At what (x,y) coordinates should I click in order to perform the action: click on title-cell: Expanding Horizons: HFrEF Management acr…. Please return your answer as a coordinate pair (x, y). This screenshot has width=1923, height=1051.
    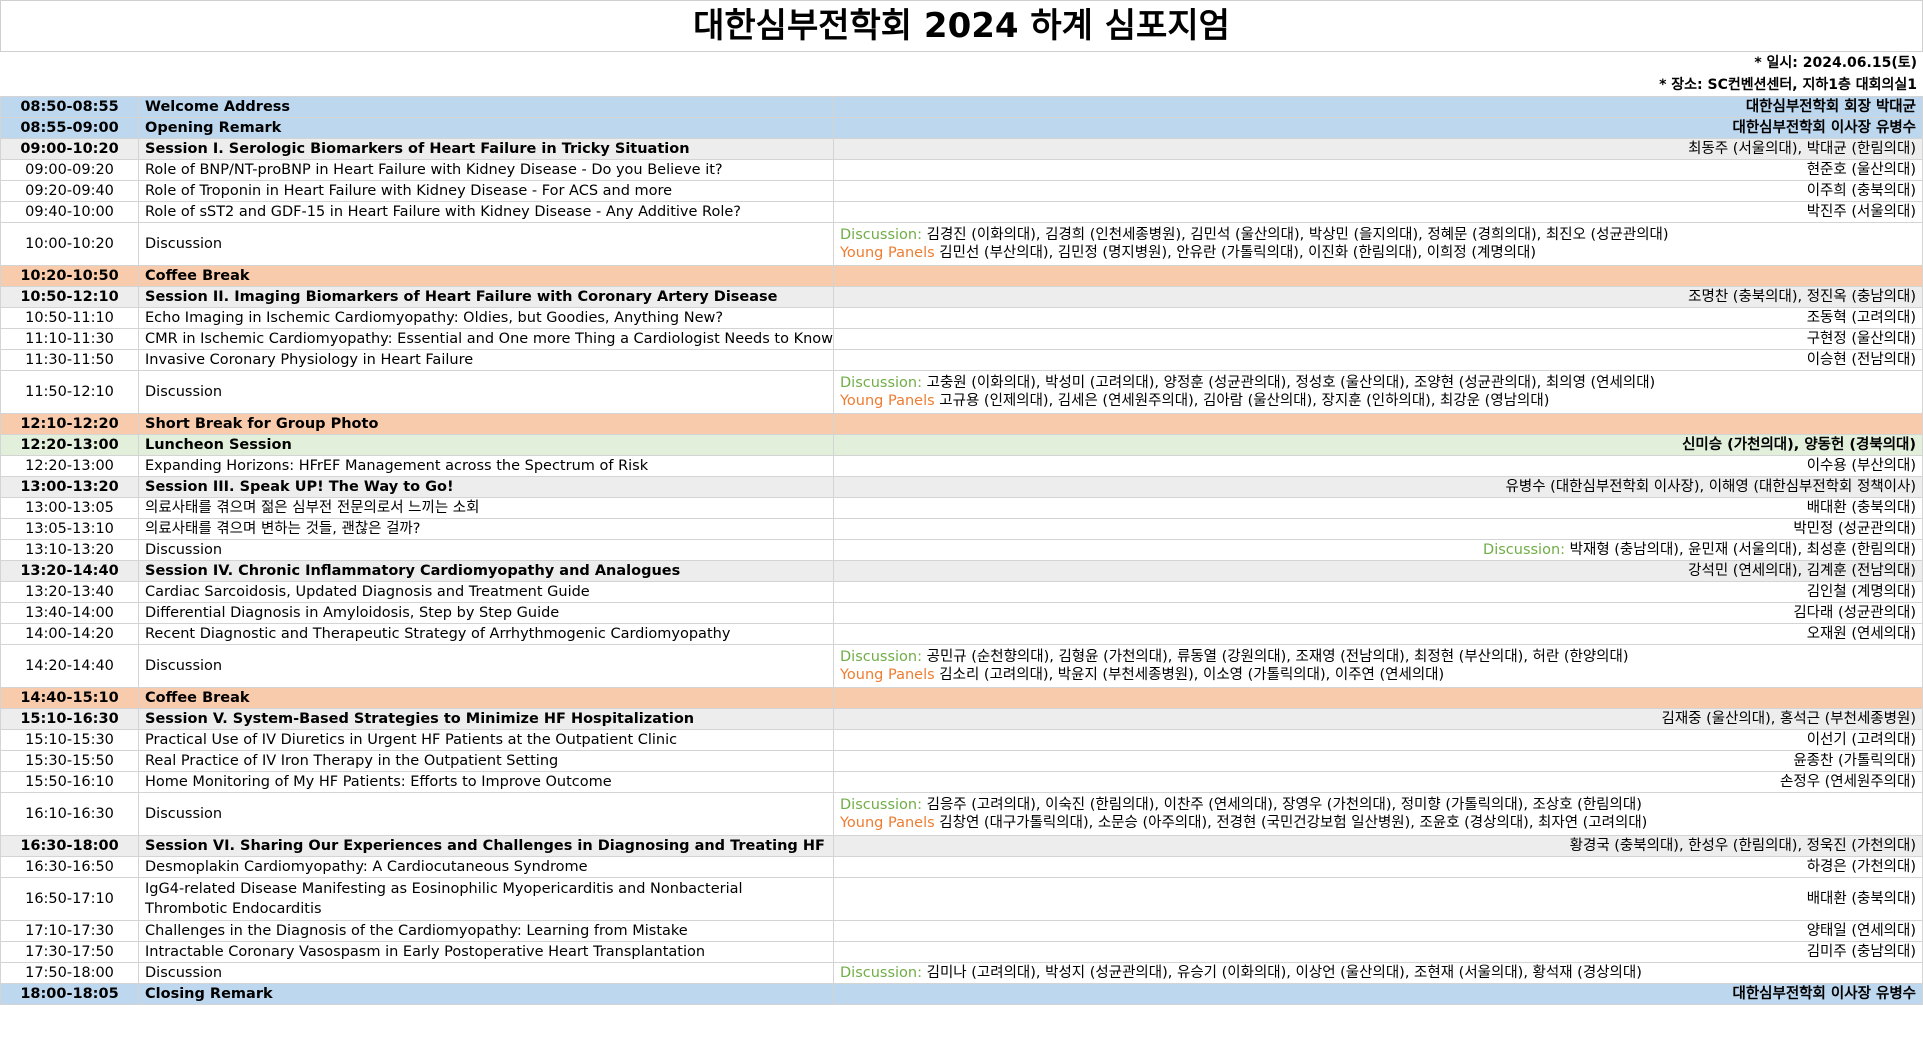
    Looking at the image, I should click on (486, 466).